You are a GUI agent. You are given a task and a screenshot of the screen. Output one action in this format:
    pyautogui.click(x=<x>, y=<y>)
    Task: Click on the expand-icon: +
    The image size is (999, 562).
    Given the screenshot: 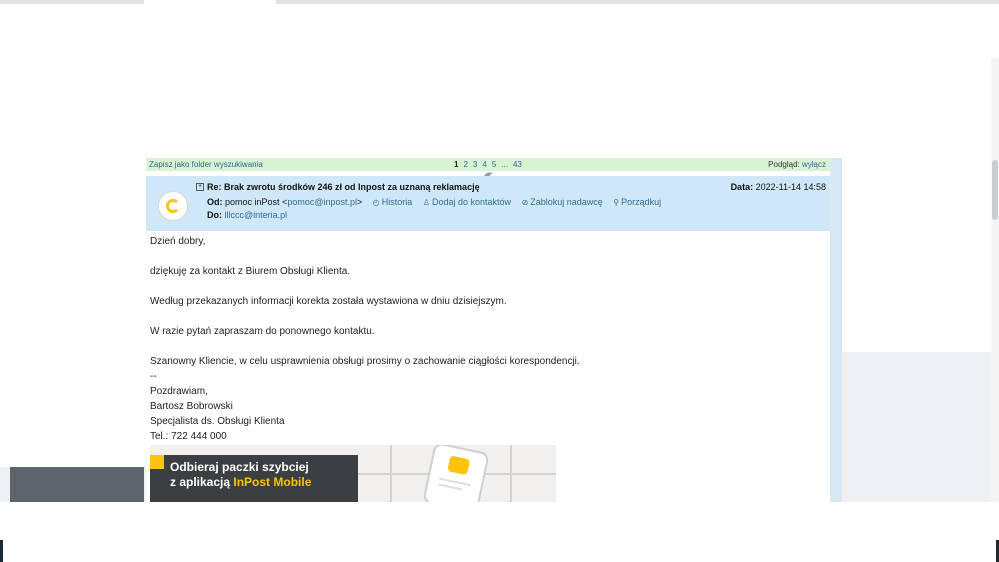 What is the action you would take?
    pyautogui.click(x=200, y=187)
    